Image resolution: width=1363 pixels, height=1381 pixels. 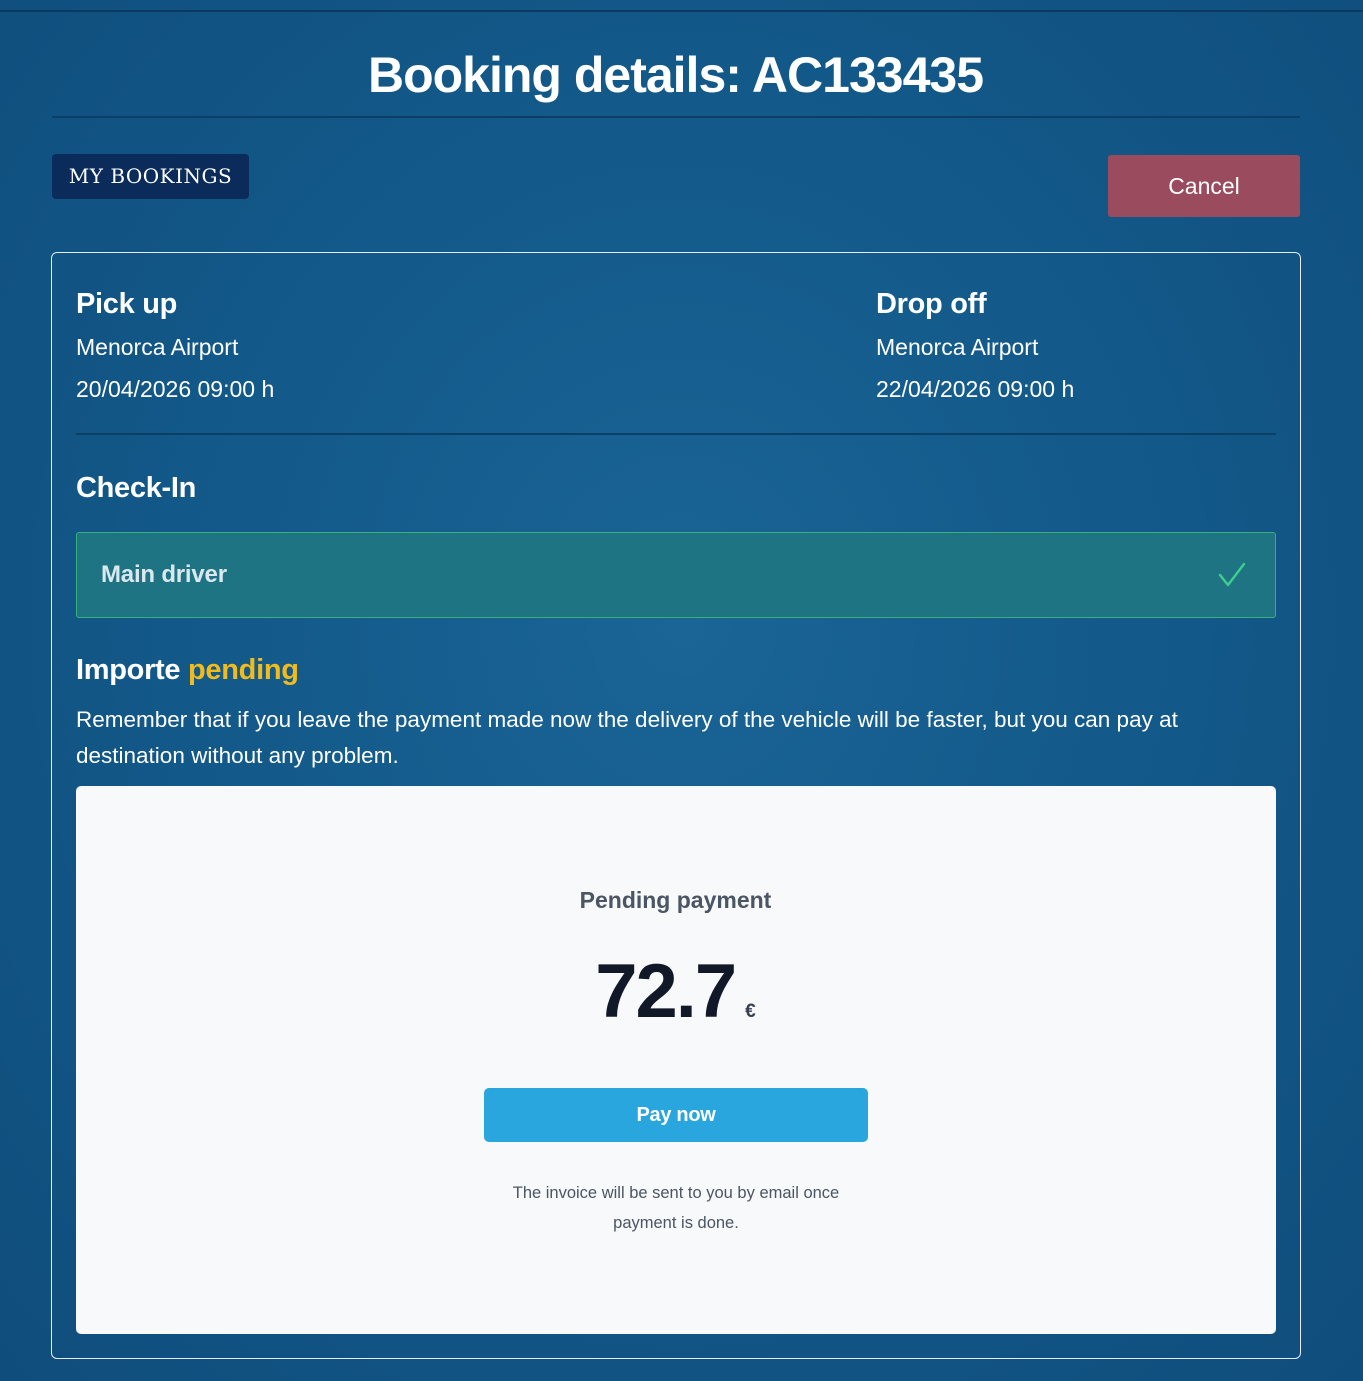 I want to click on importe-heading-label: Importe, so click(x=128, y=670).